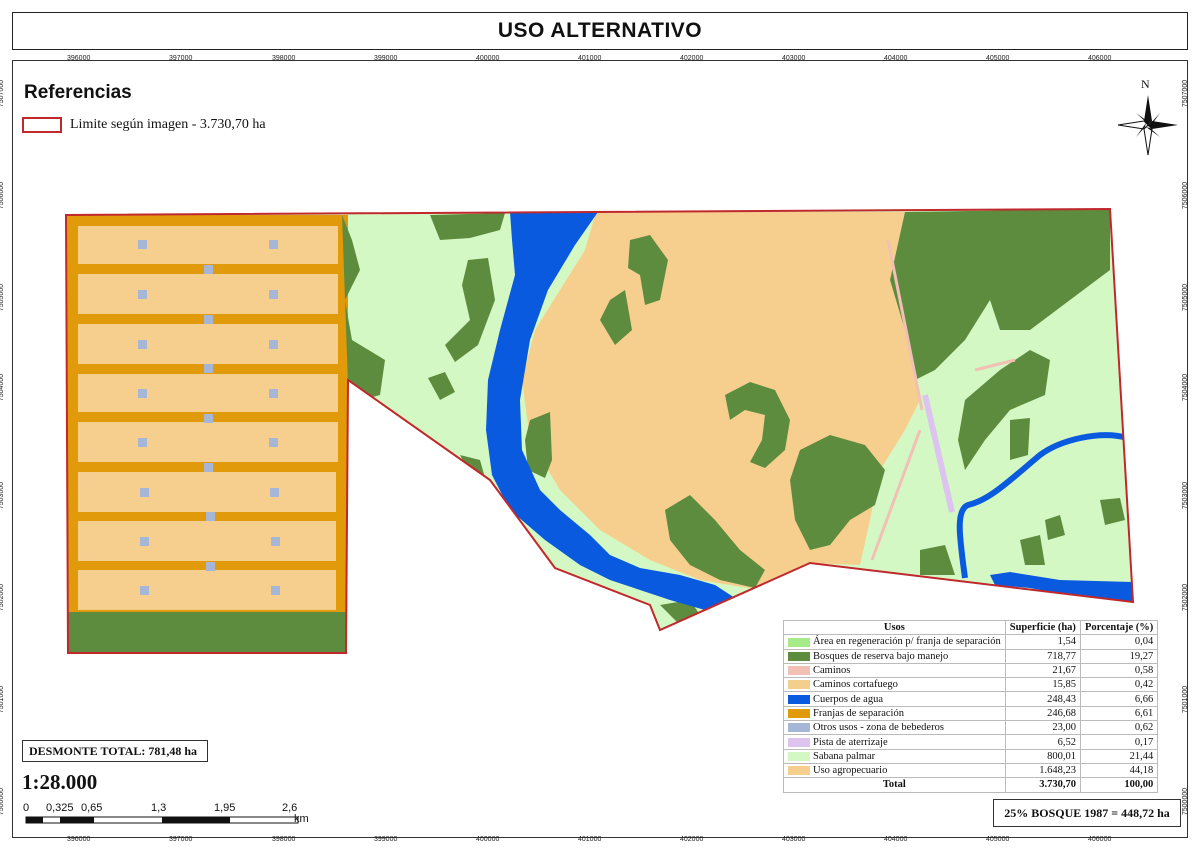  What do you see at coordinates (207, 632) in the screenshot?
I see `west-forest-strip` at bounding box center [207, 632].